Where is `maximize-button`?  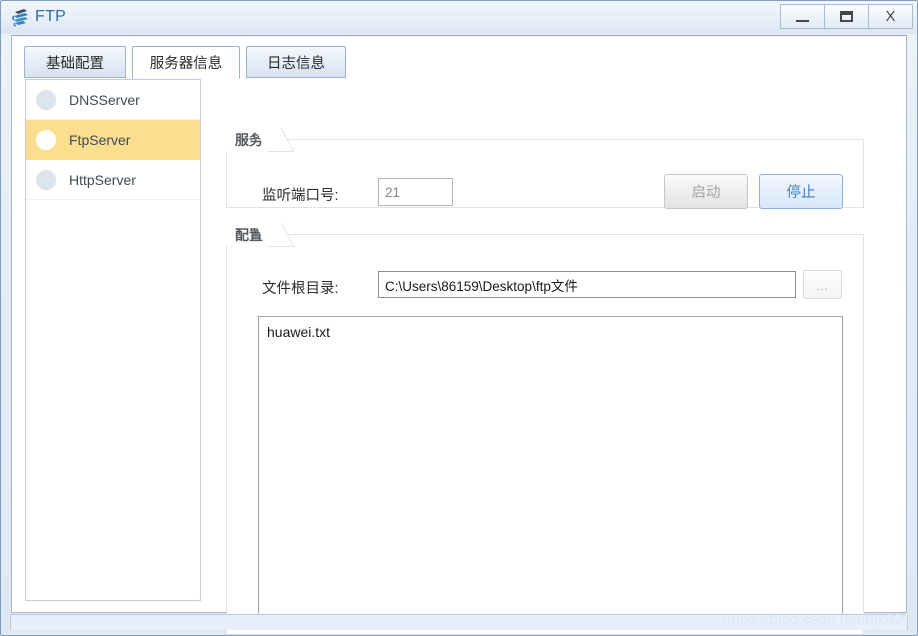 maximize-button is located at coordinates (846, 16).